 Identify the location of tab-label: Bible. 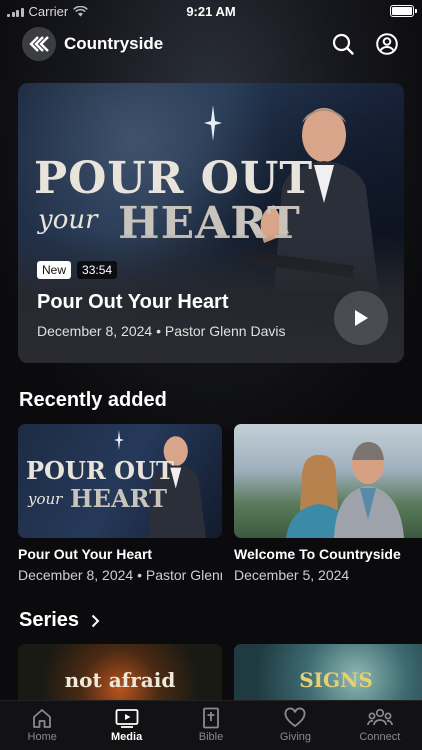
(211, 737).